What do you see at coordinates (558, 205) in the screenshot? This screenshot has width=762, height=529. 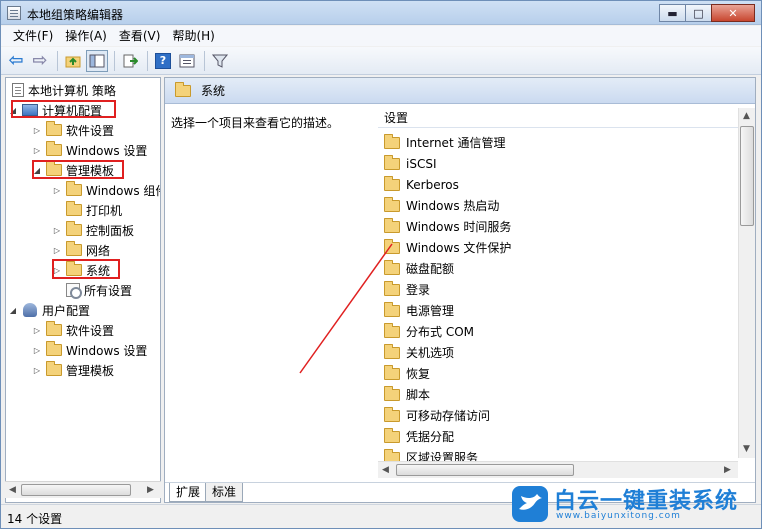 I see `list-item: Windows 热启动` at bounding box center [558, 205].